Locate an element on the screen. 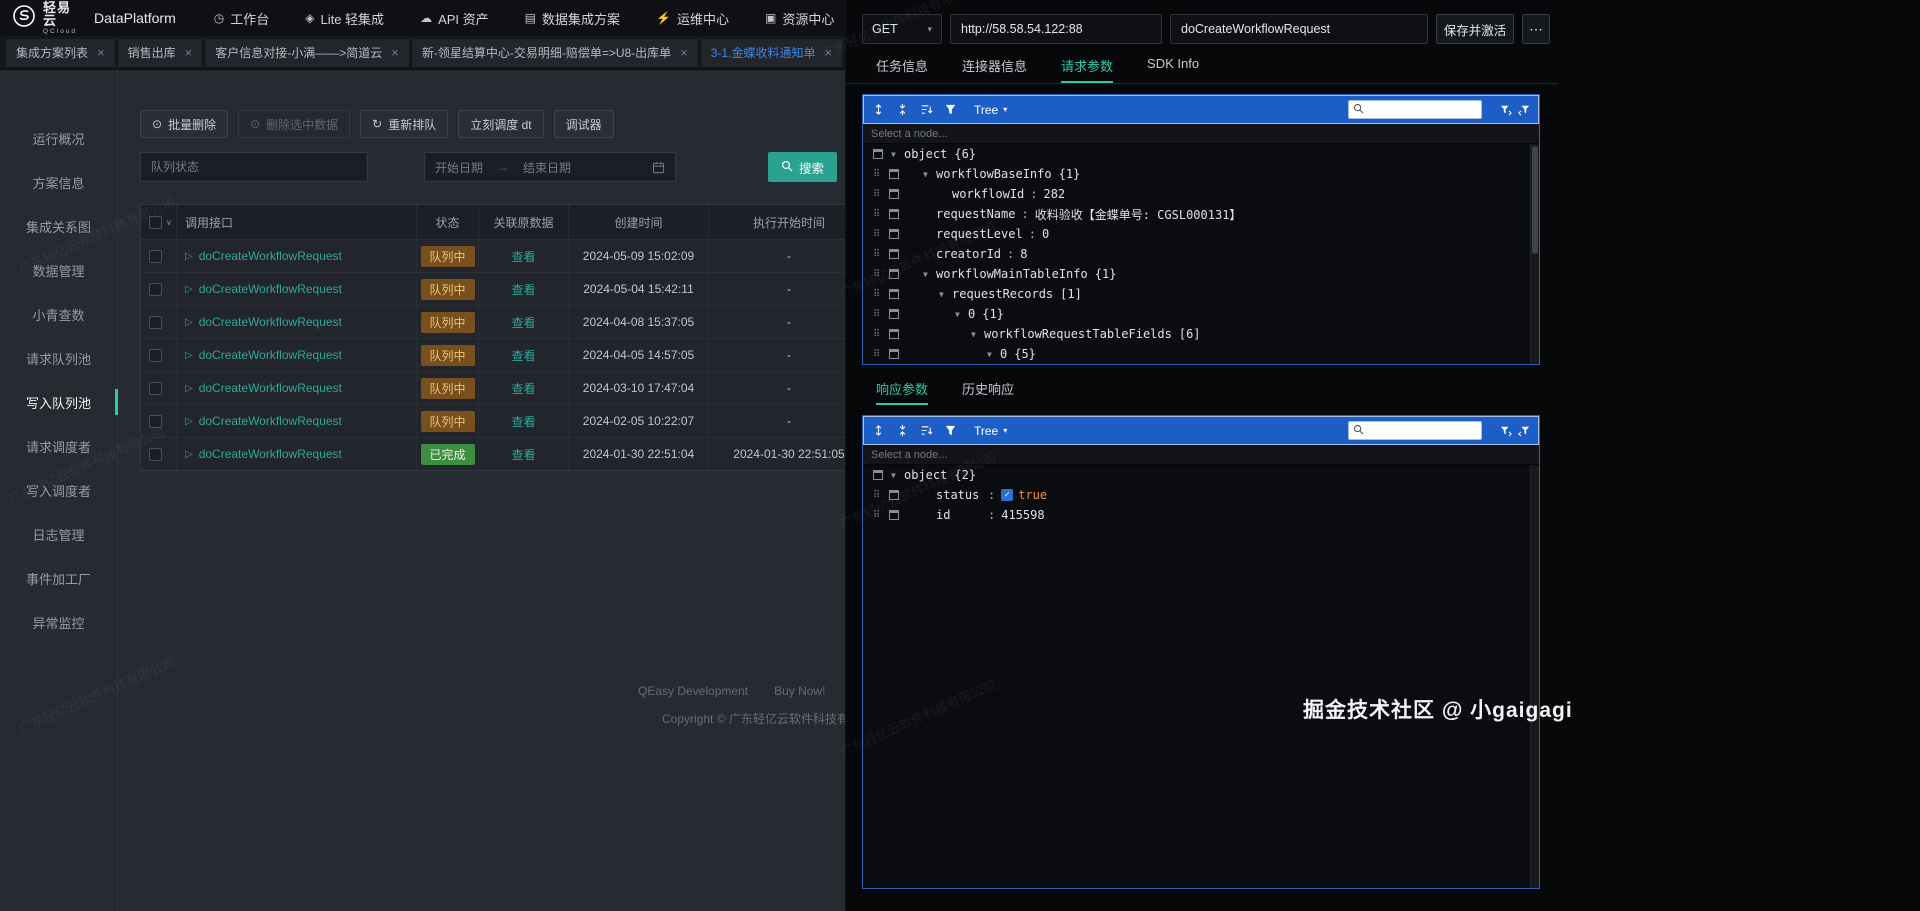 The height and width of the screenshot is (911, 1920). batch-delete-button: ⊙ 批量删除 is located at coordinates (184, 124).